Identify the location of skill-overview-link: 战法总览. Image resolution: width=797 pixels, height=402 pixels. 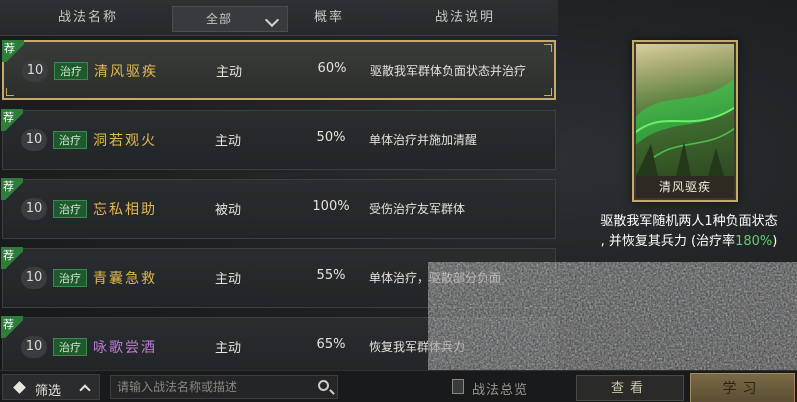
(500, 388).